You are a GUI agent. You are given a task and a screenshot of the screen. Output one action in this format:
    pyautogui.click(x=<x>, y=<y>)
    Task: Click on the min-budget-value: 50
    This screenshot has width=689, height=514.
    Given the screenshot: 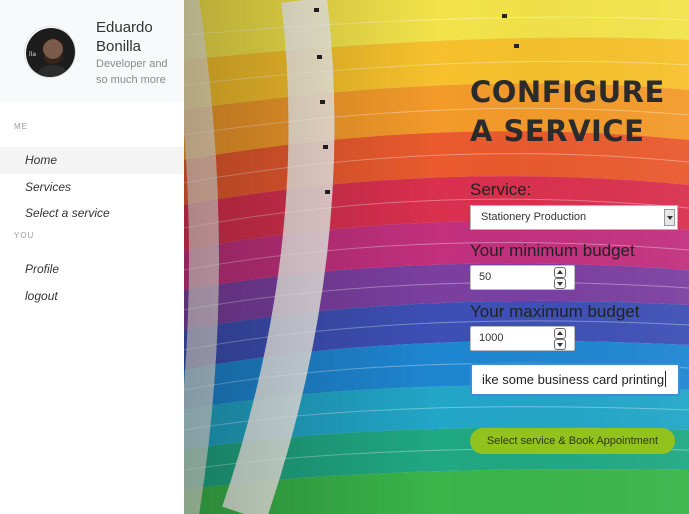 What is the action you would take?
    pyautogui.click(x=485, y=277)
    